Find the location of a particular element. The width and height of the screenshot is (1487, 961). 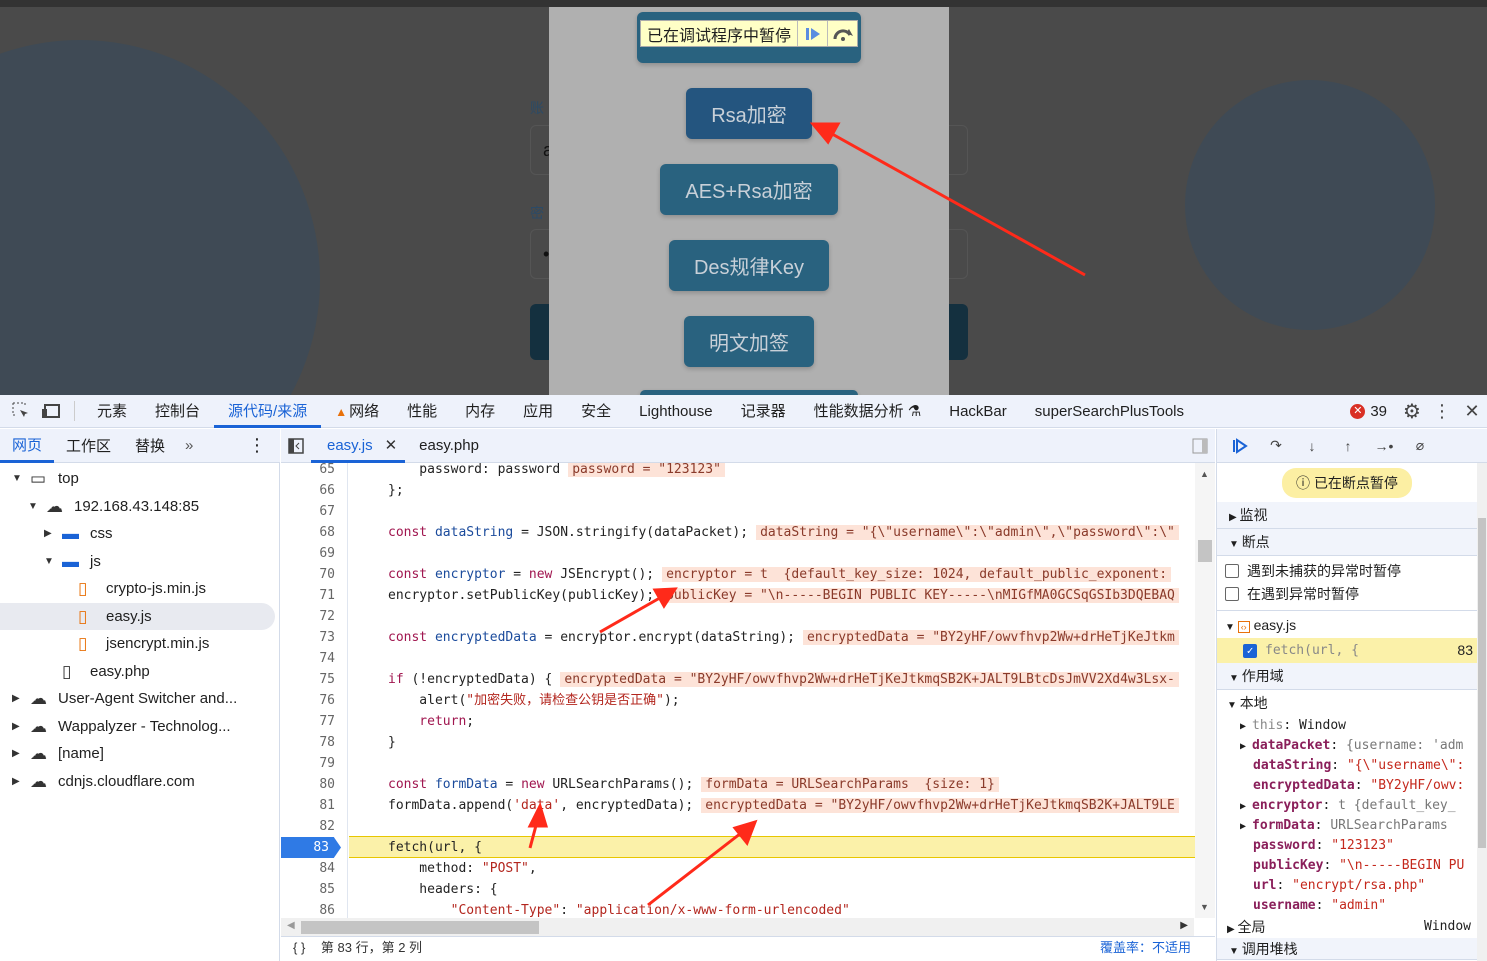

breakpoint-item: ✓ fetch(url, {83 is located at coordinates (1352, 650).